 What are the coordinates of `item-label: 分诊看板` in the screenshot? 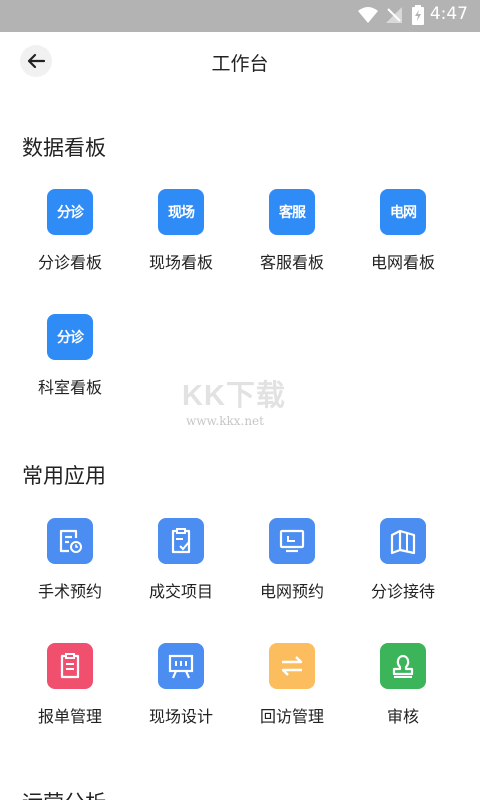 It's located at (69, 262).